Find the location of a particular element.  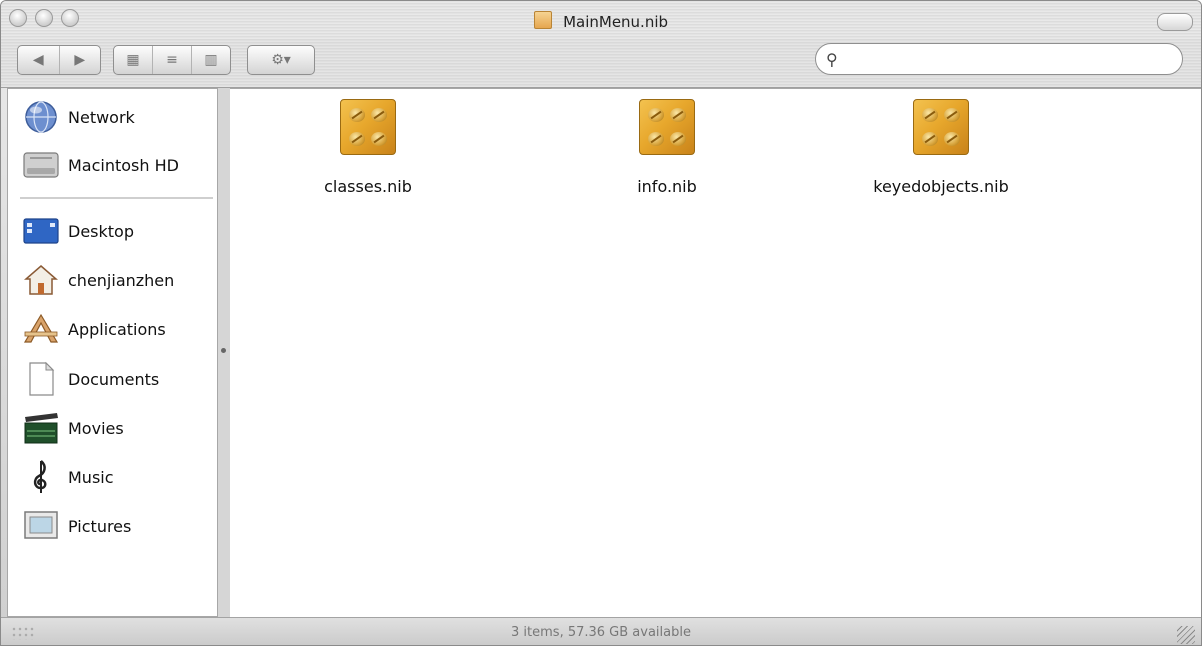

sidebar-item-movies: Movies is located at coordinates (72, 428).